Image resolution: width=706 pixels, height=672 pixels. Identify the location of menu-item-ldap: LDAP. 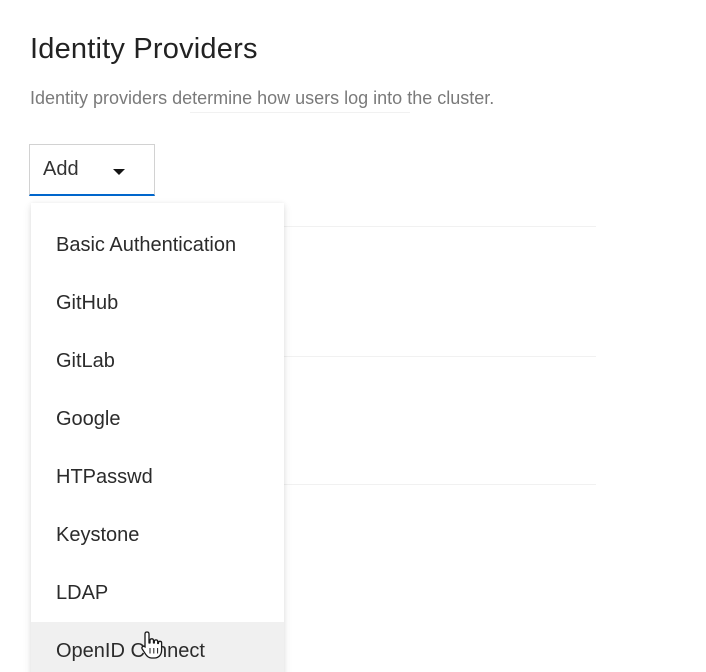
(157, 593).